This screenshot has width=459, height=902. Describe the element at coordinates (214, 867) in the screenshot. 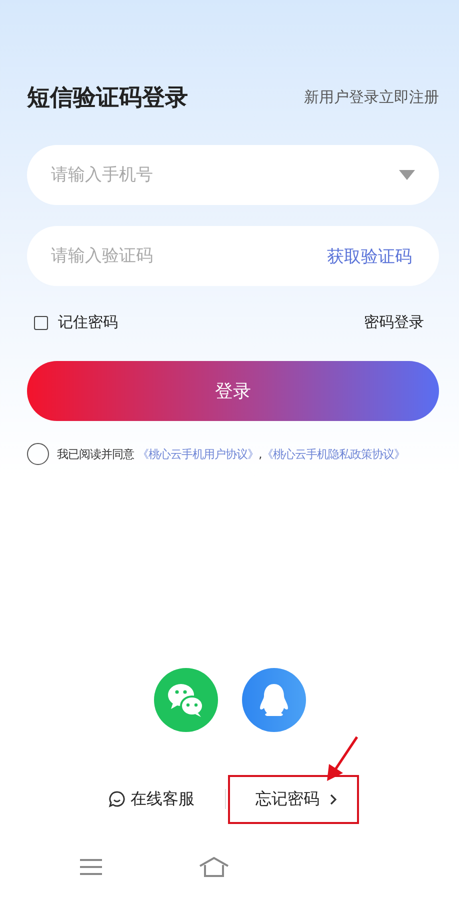

I see `home-icon` at that location.